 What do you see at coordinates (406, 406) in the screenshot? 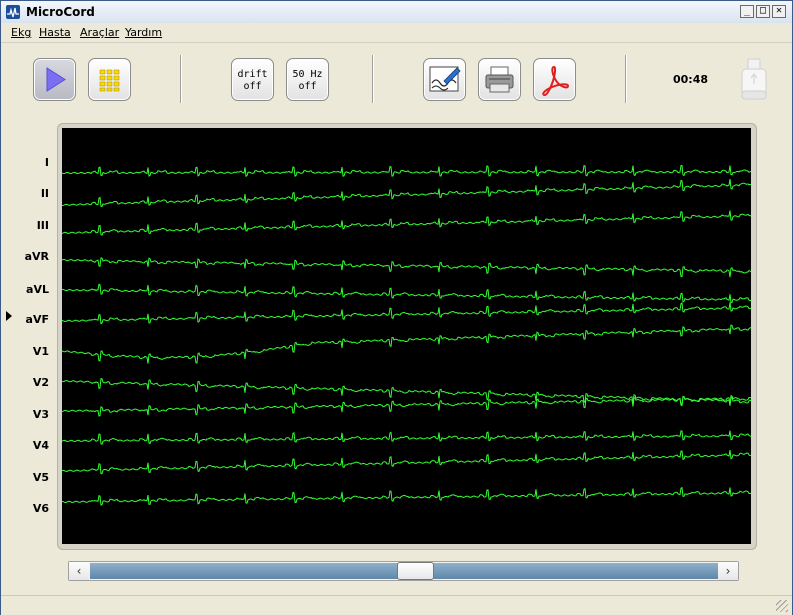
I see `ecg-trace-V3` at bounding box center [406, 406].